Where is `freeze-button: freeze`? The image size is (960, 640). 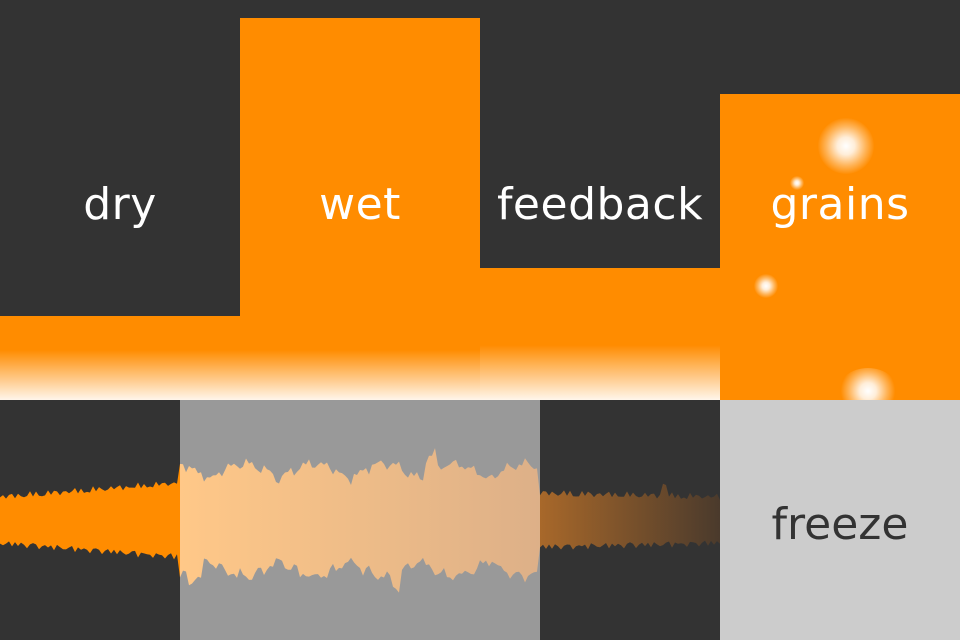
freeze-button: freeze is located at coordinates (840, 520).